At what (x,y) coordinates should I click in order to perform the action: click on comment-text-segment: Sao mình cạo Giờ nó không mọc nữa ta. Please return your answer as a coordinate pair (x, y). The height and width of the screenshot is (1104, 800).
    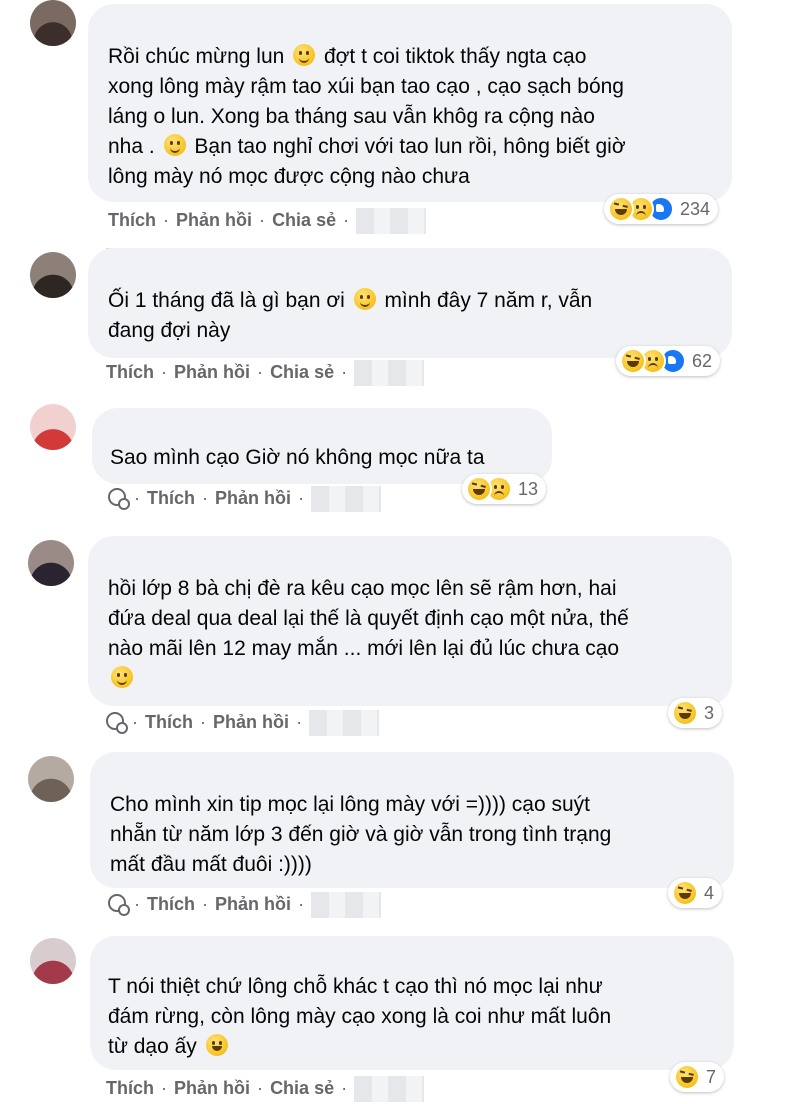
    Looking at the image, I should click on (297, 457).